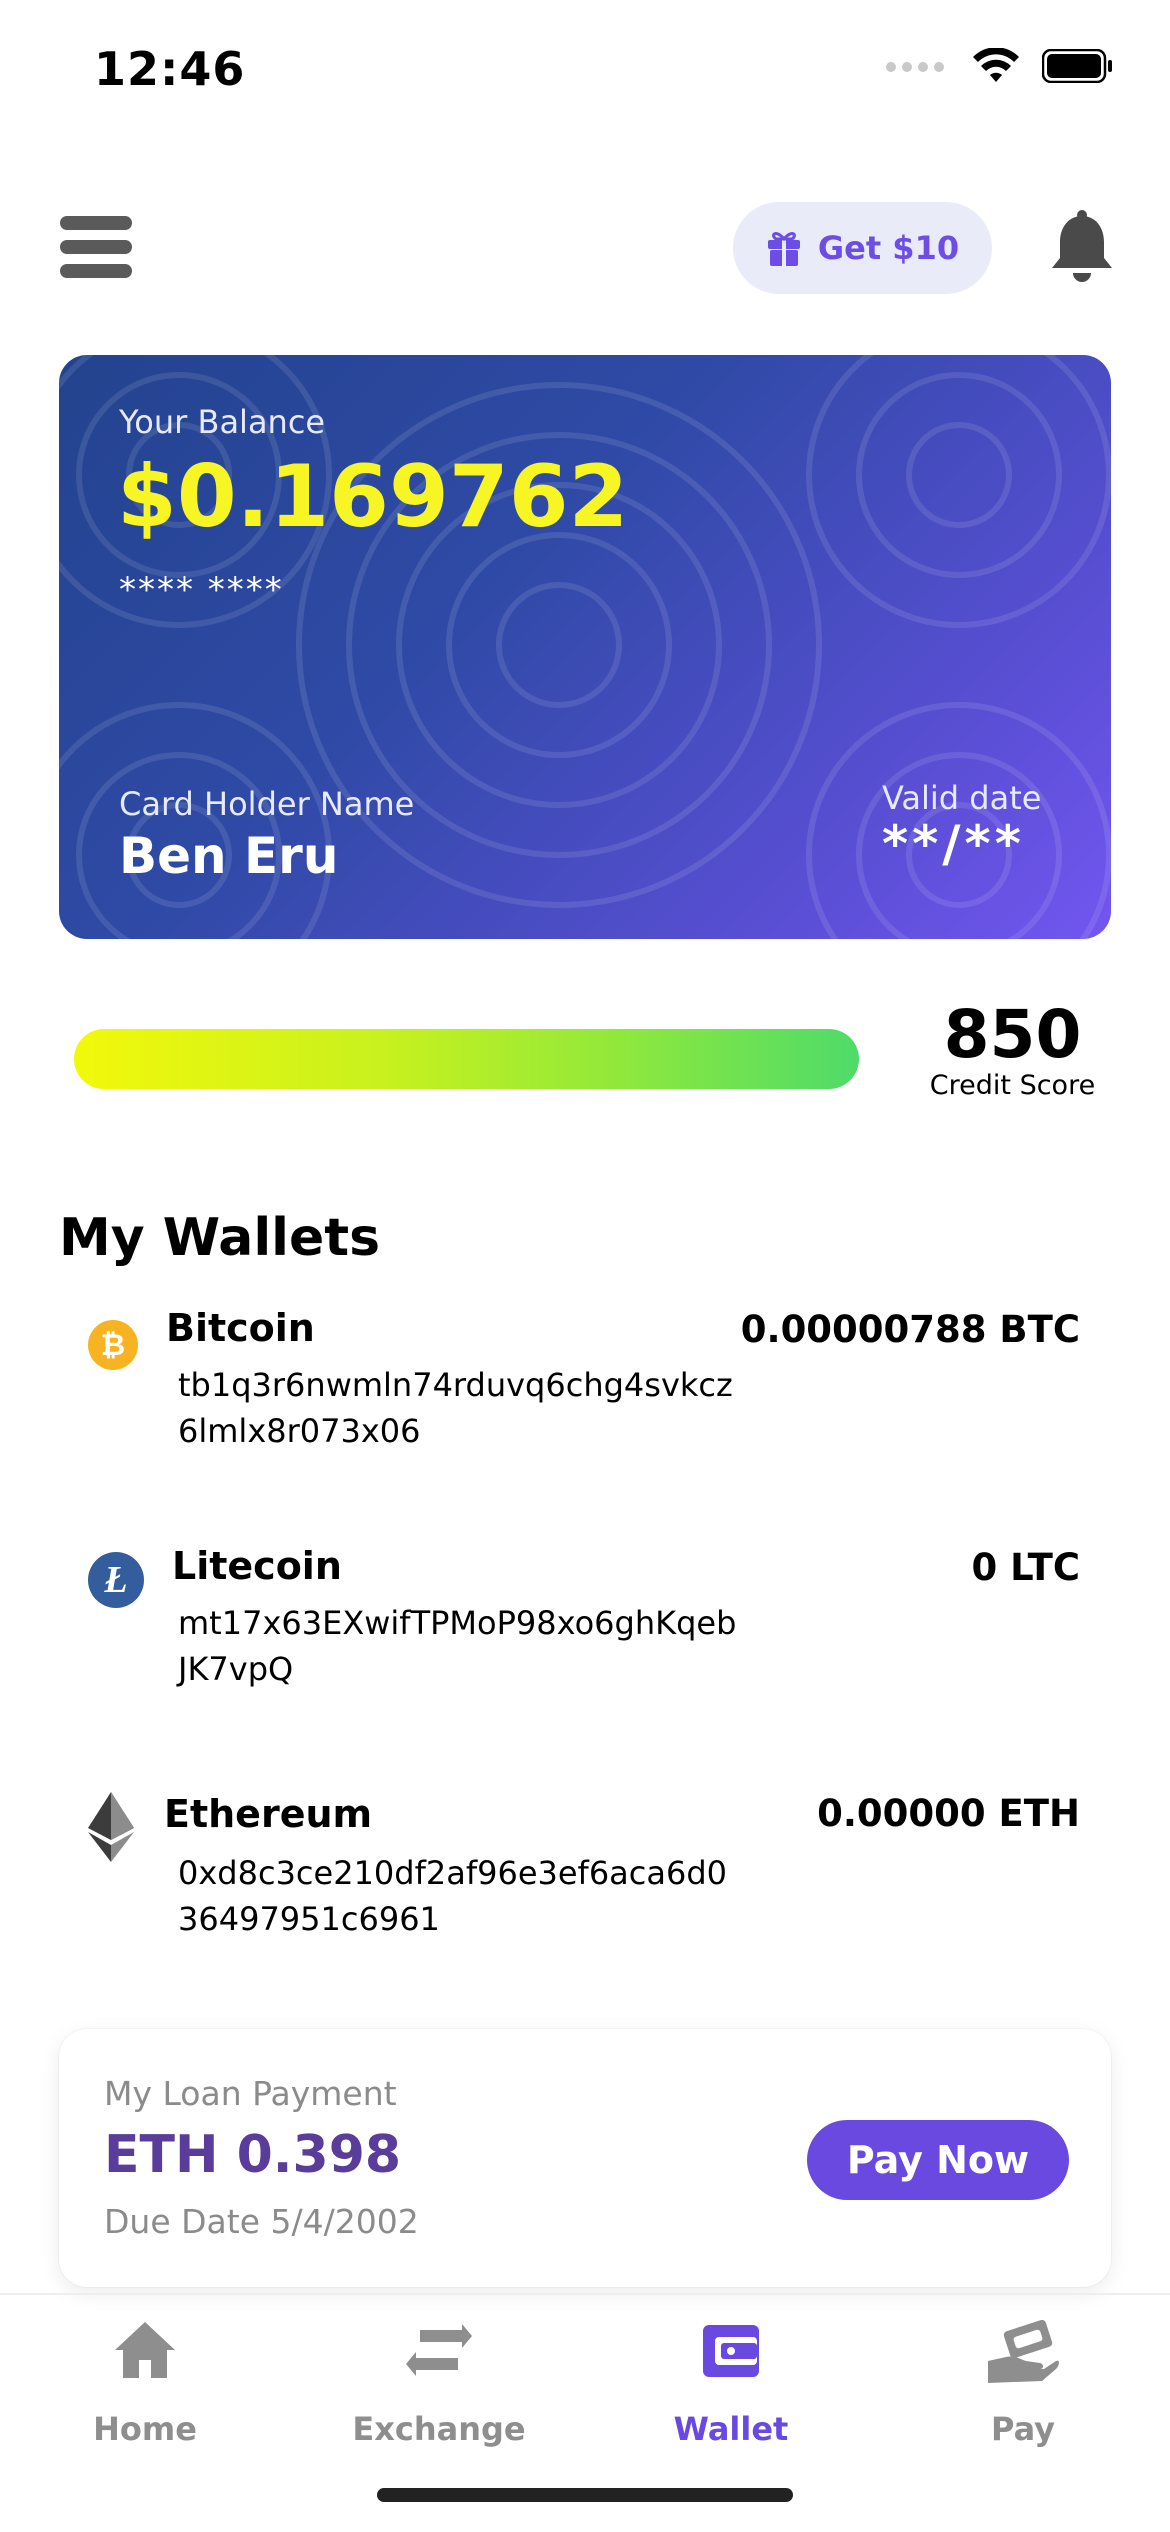 This screenshot has width=1170, height=2532. I want to click on loan-amount: ETH 0.398, so click(253, 2155).